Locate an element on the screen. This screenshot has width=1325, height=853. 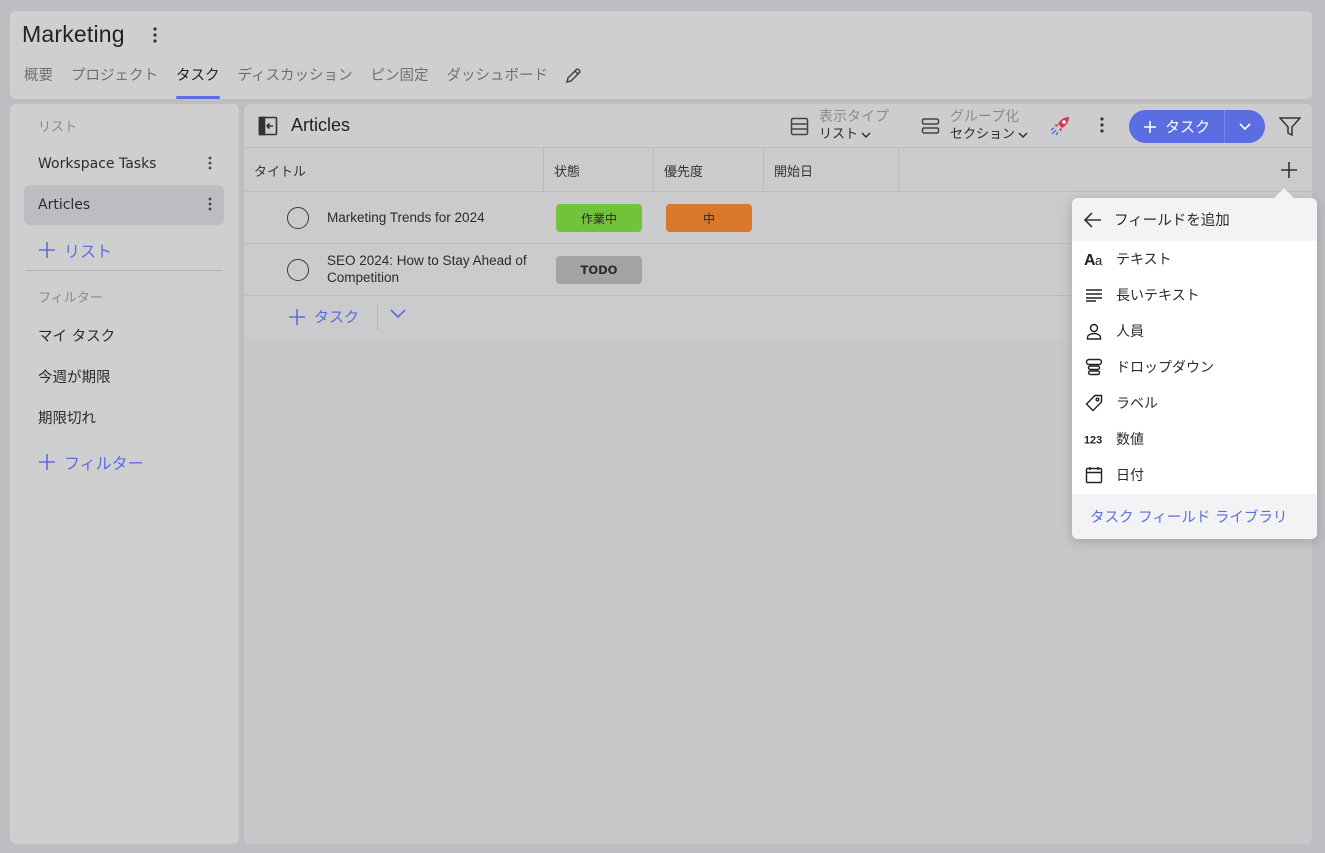
add-task-options-button is located at coordinates (1245, 126).